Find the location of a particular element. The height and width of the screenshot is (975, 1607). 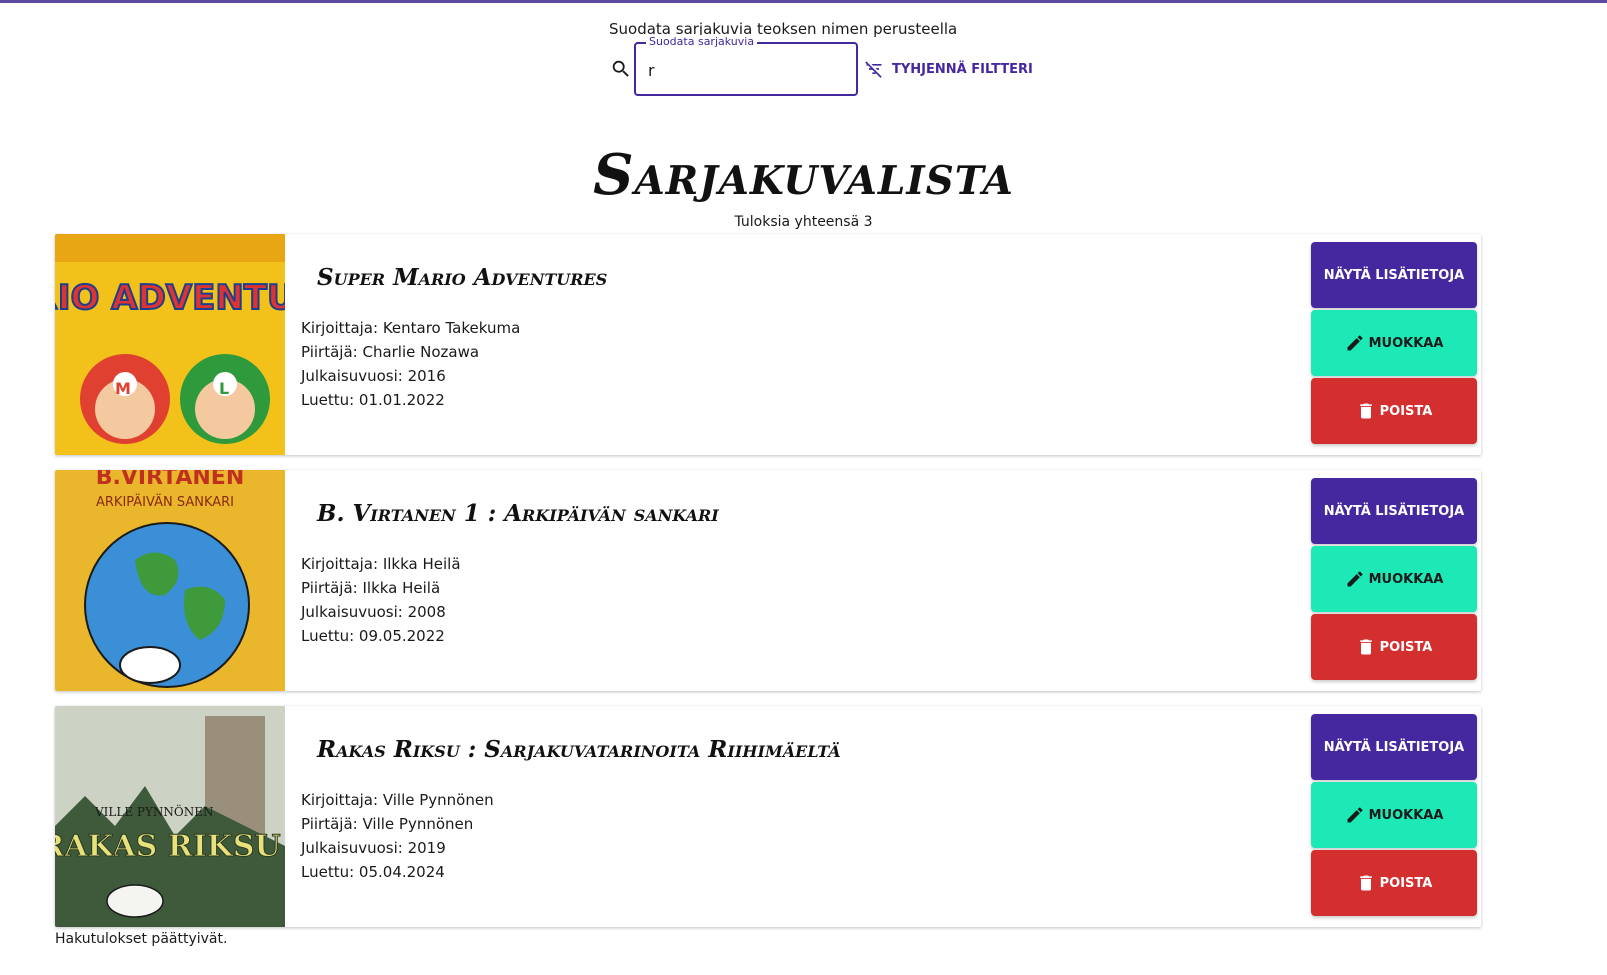

comic-read-date: Luettu: 09.05.2022 is located at coordinates (373, 636).